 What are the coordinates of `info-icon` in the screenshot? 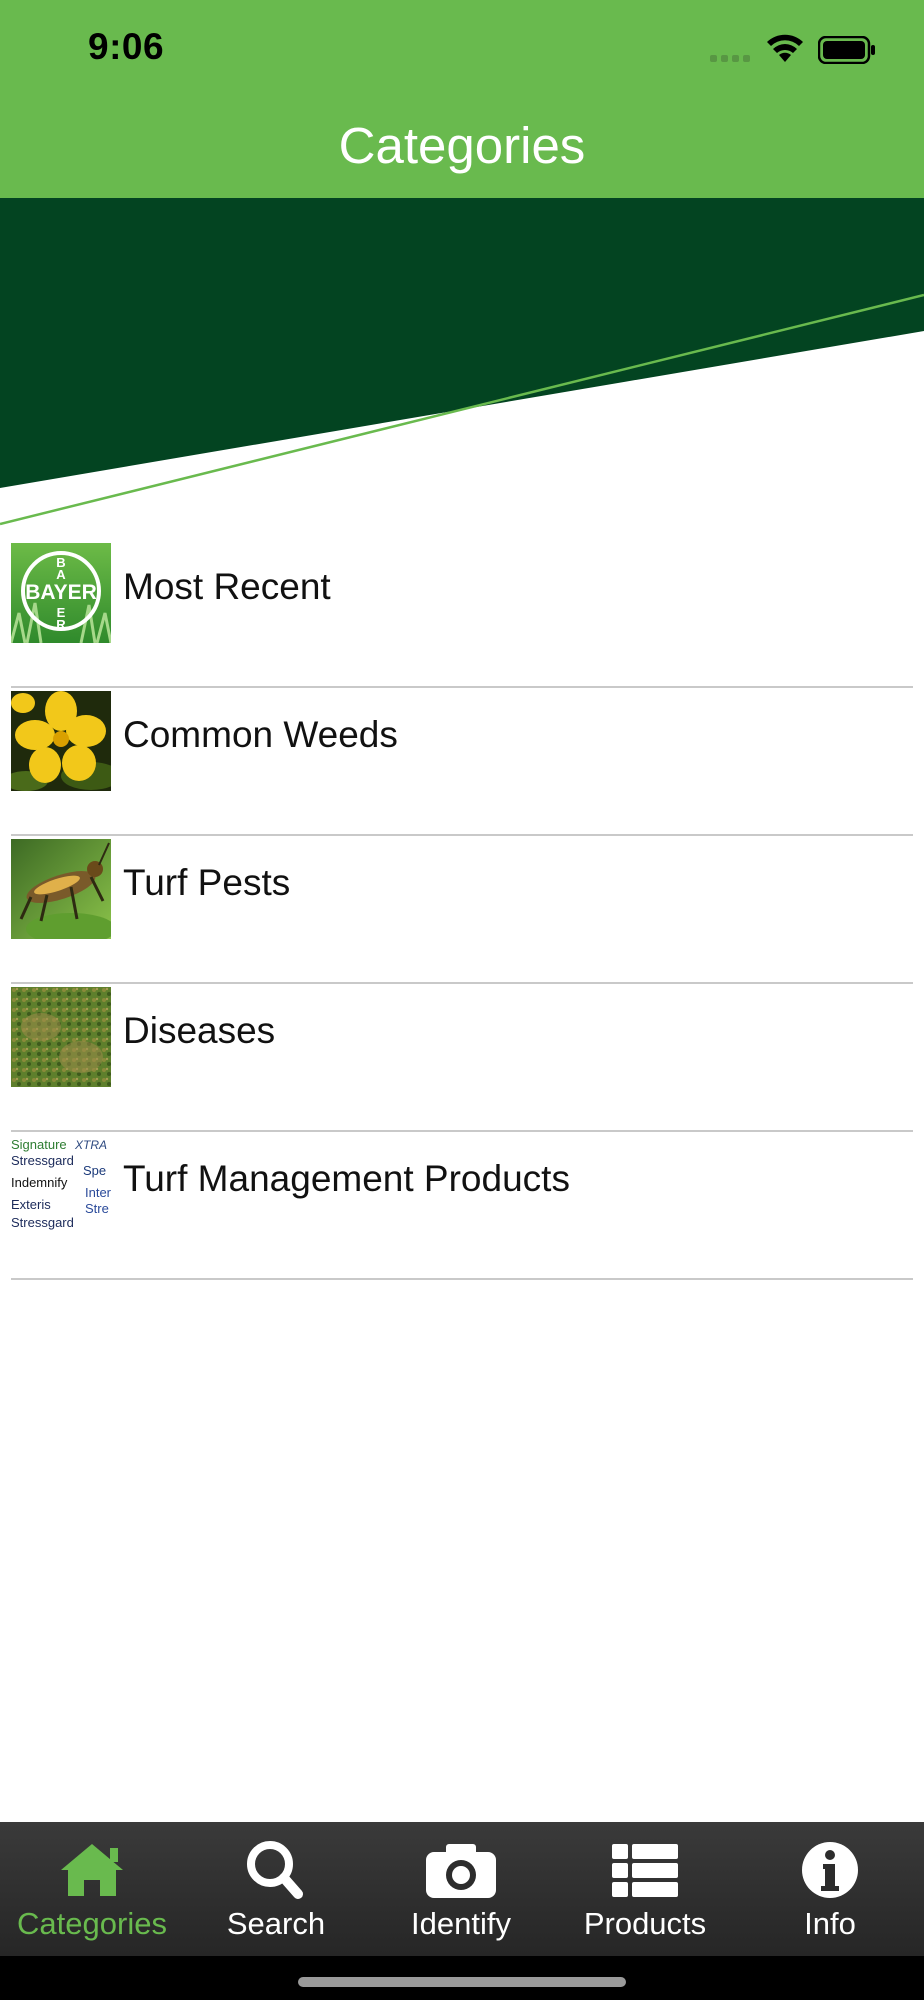 It's located at (830, 1870).